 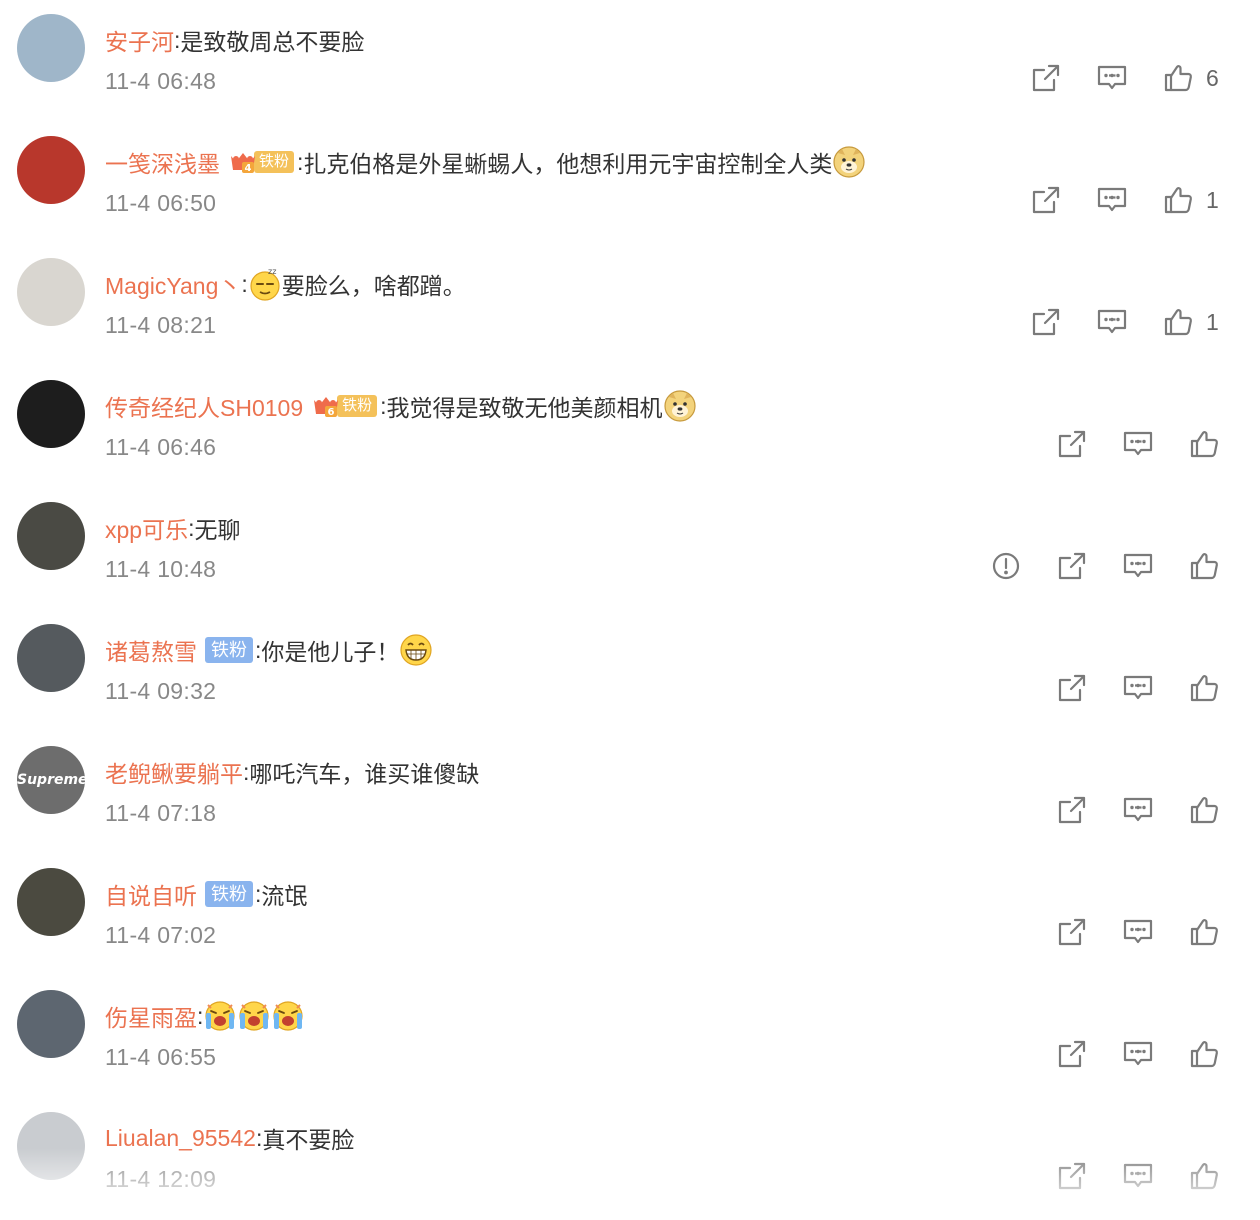 I want to click on report-button, so click(x=1006, y=566).